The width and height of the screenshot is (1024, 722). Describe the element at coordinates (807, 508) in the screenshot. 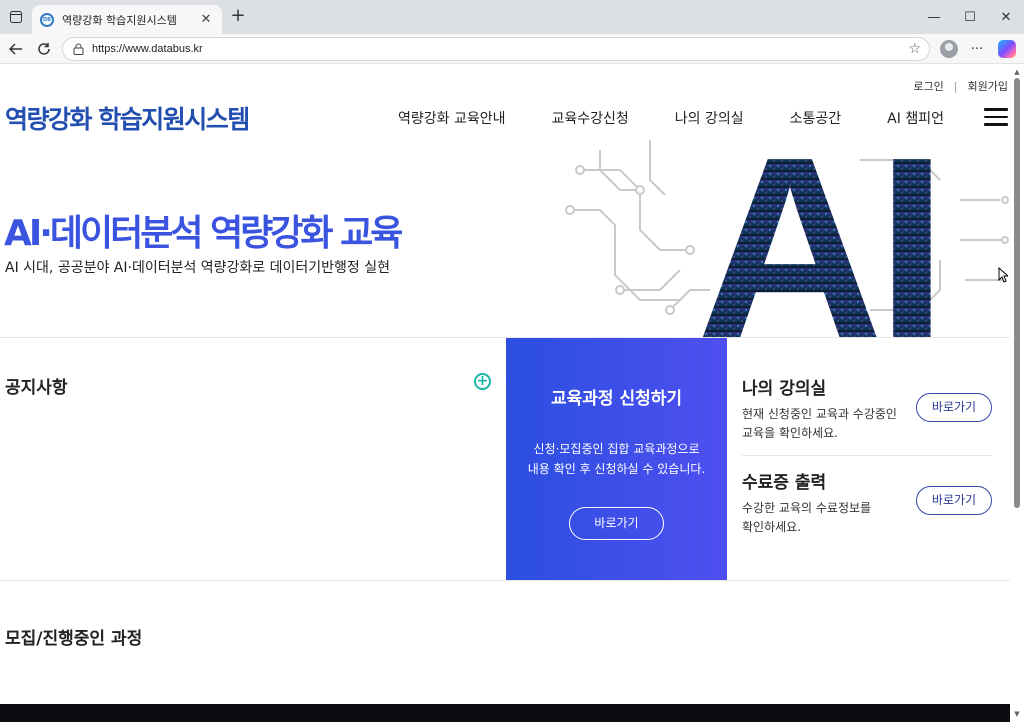

I see `certificate-desc-line: 수강한 교육의 수료정보를` at that location.